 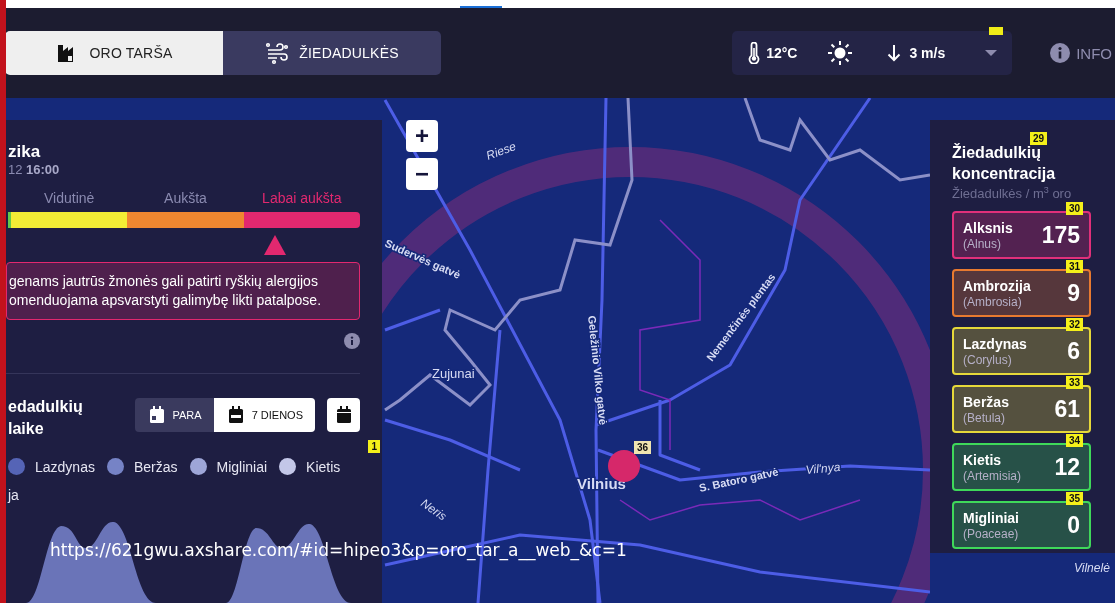 What do you see at coordinates (992, 476) in the screenshot?
I see `latin-name: (Artemisia)` at bounding box center [992, 476].